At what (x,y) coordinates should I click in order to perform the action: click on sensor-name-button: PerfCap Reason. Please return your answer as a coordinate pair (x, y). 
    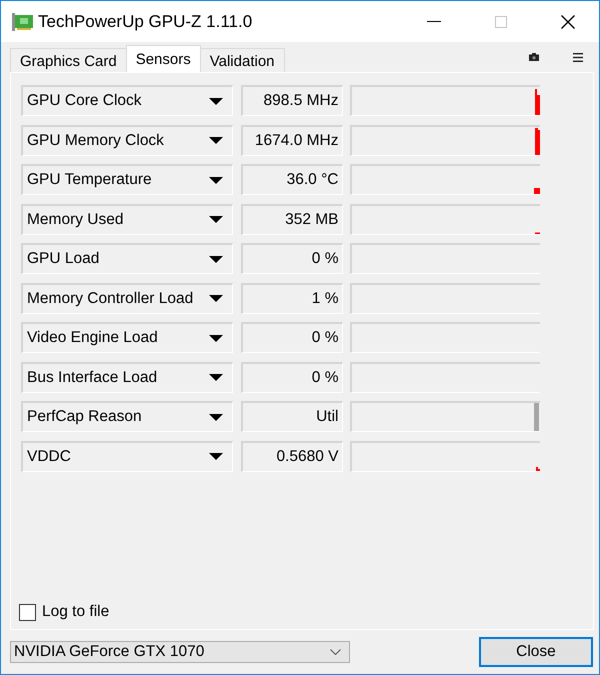
    Looking at the image, I should click on (127, 416).